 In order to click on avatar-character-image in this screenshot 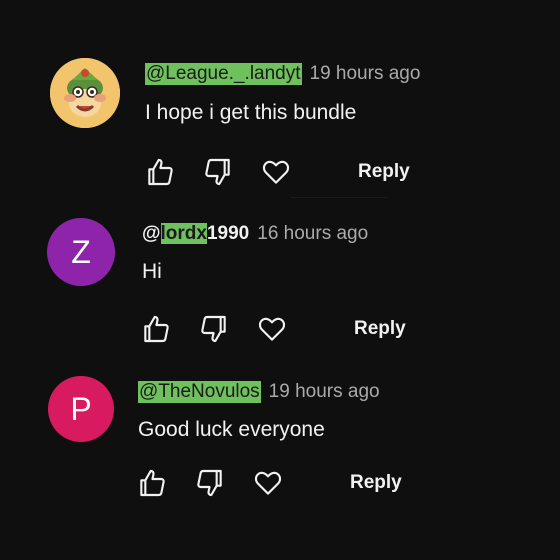, I will do `click(85, 93)`.